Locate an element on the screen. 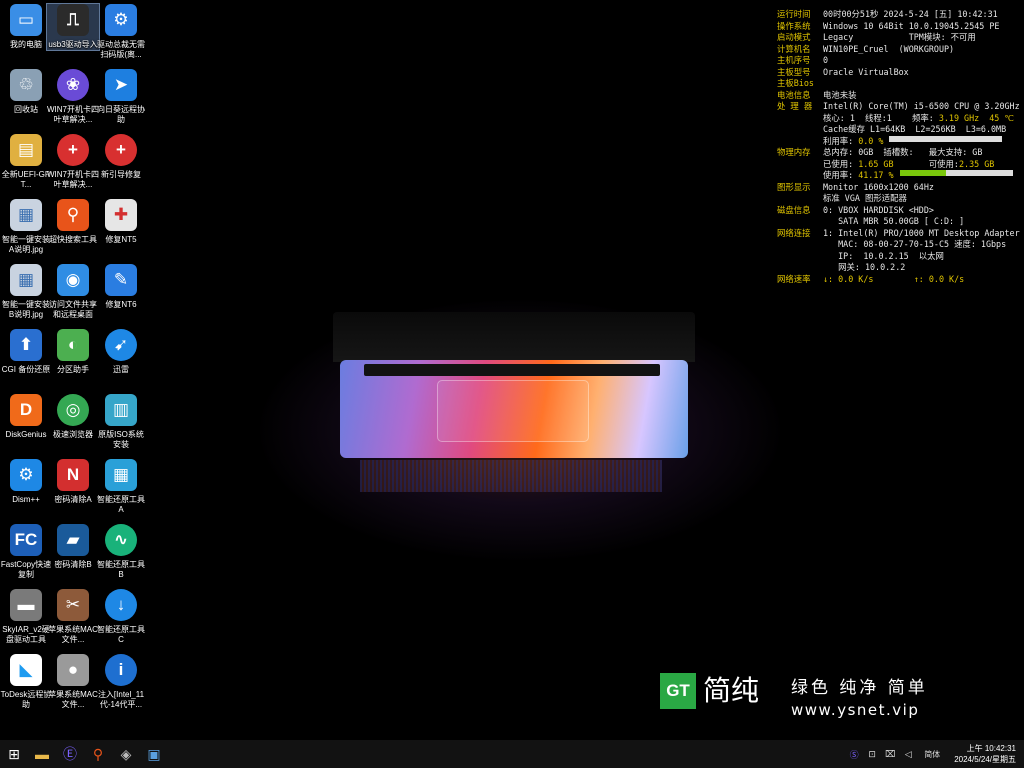  brand-url: www.ysnet.vip is located at coordinates (855, 710).